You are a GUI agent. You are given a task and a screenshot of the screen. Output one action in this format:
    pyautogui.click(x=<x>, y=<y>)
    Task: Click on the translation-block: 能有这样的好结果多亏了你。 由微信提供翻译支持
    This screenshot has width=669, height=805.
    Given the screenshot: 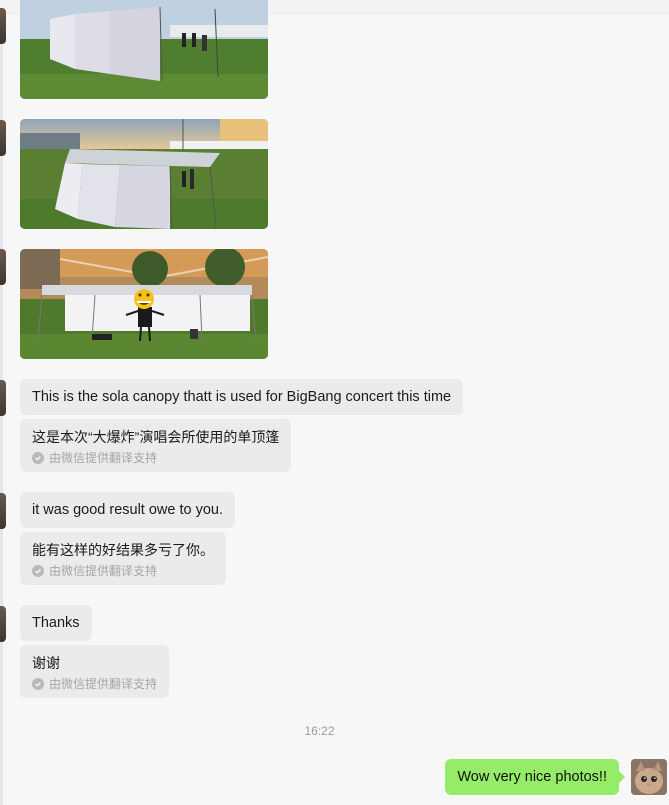 What is the action you would take?
    pyautogui.click(x=123, y=558)
    